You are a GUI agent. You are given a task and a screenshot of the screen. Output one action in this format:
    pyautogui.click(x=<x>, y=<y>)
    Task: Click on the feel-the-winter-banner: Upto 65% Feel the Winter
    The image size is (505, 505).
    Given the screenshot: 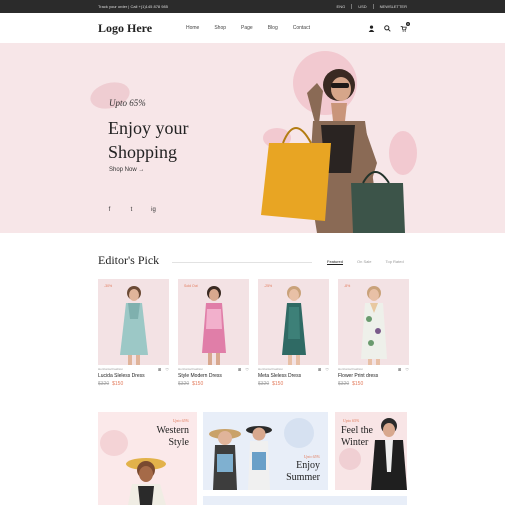 What is the action you would take?
    pyautogui.click(x=371, y=451)
    